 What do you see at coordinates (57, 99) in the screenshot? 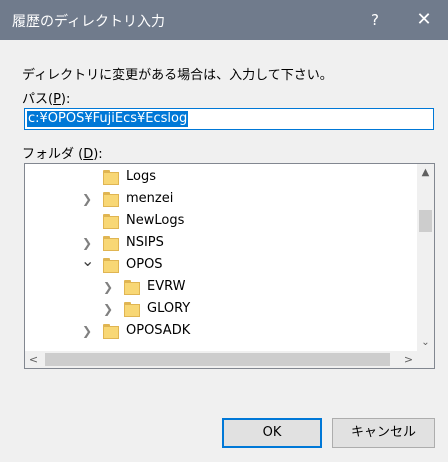
I see `path-label-key: P` at bounding box center [57, 99].